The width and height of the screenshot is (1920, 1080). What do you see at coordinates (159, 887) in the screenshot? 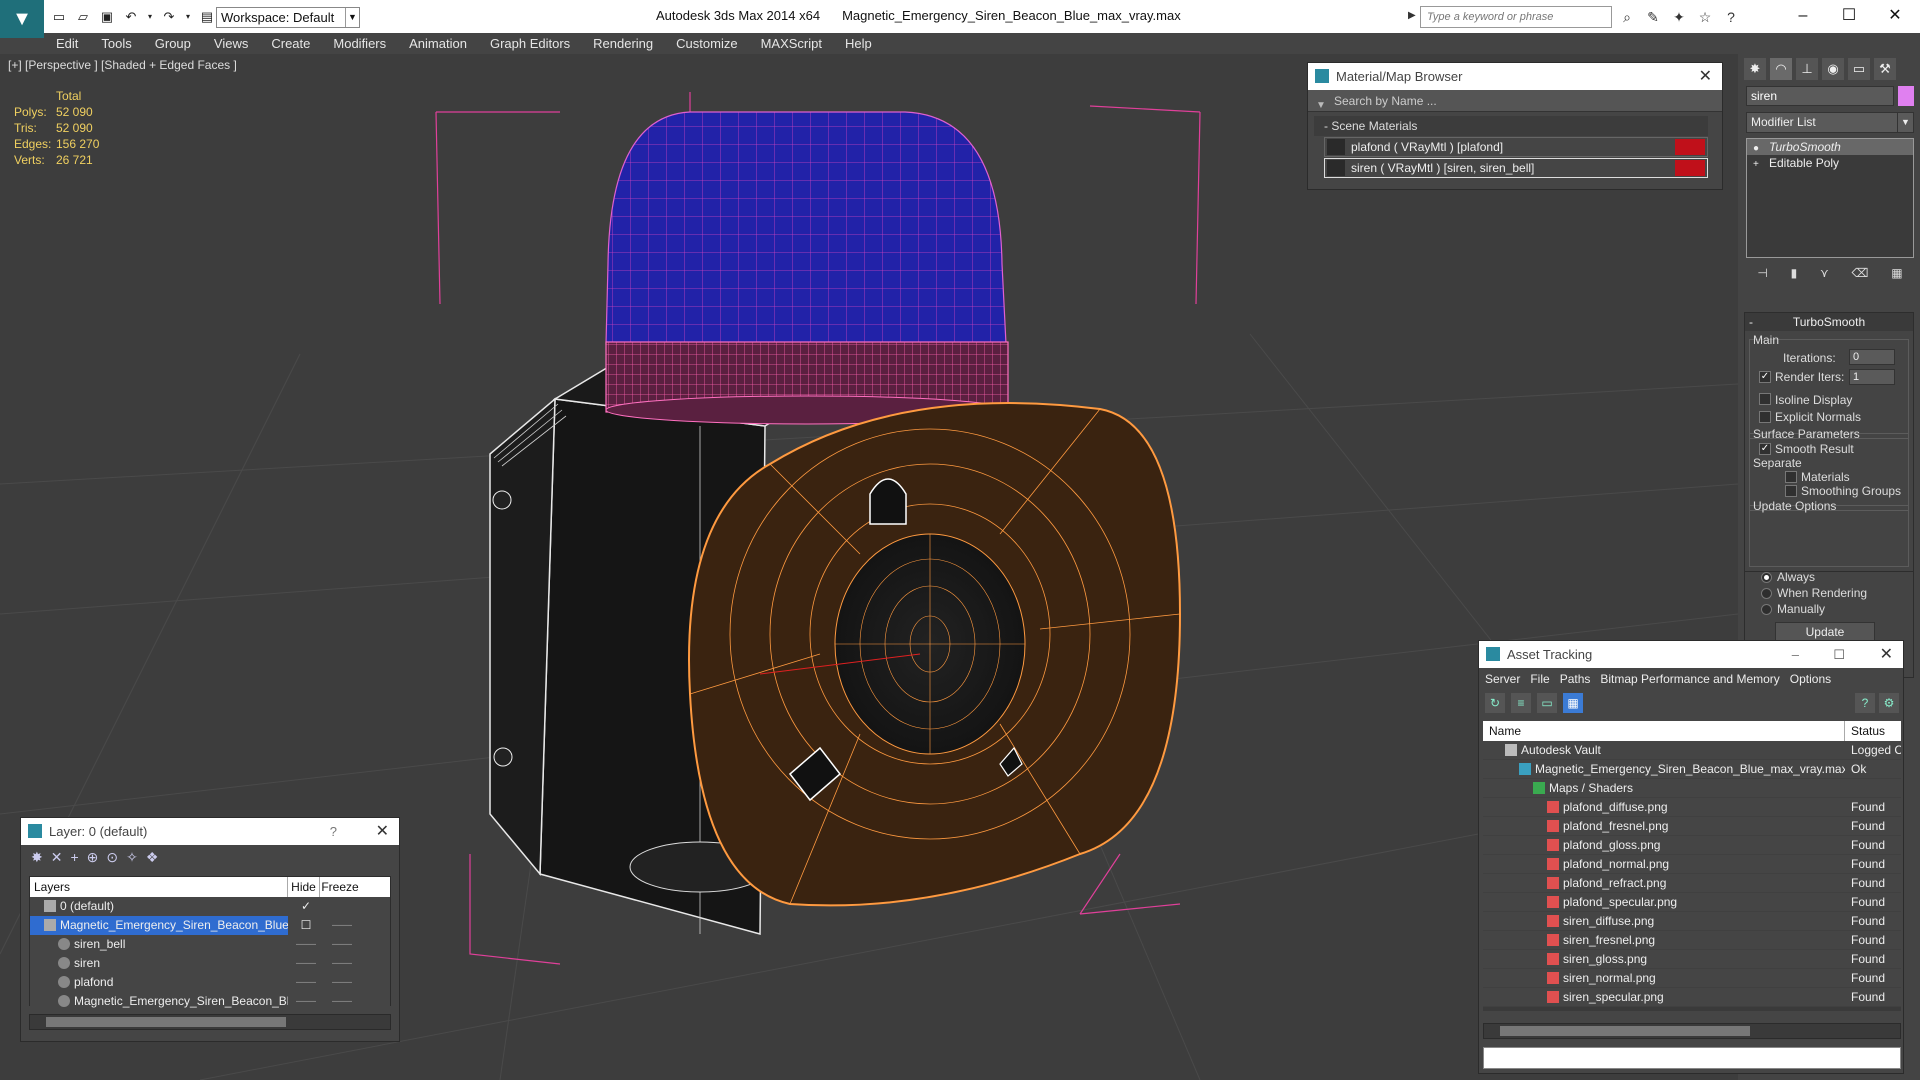
I see `column-header-layers: Layers` at bounding box center [159, 887].